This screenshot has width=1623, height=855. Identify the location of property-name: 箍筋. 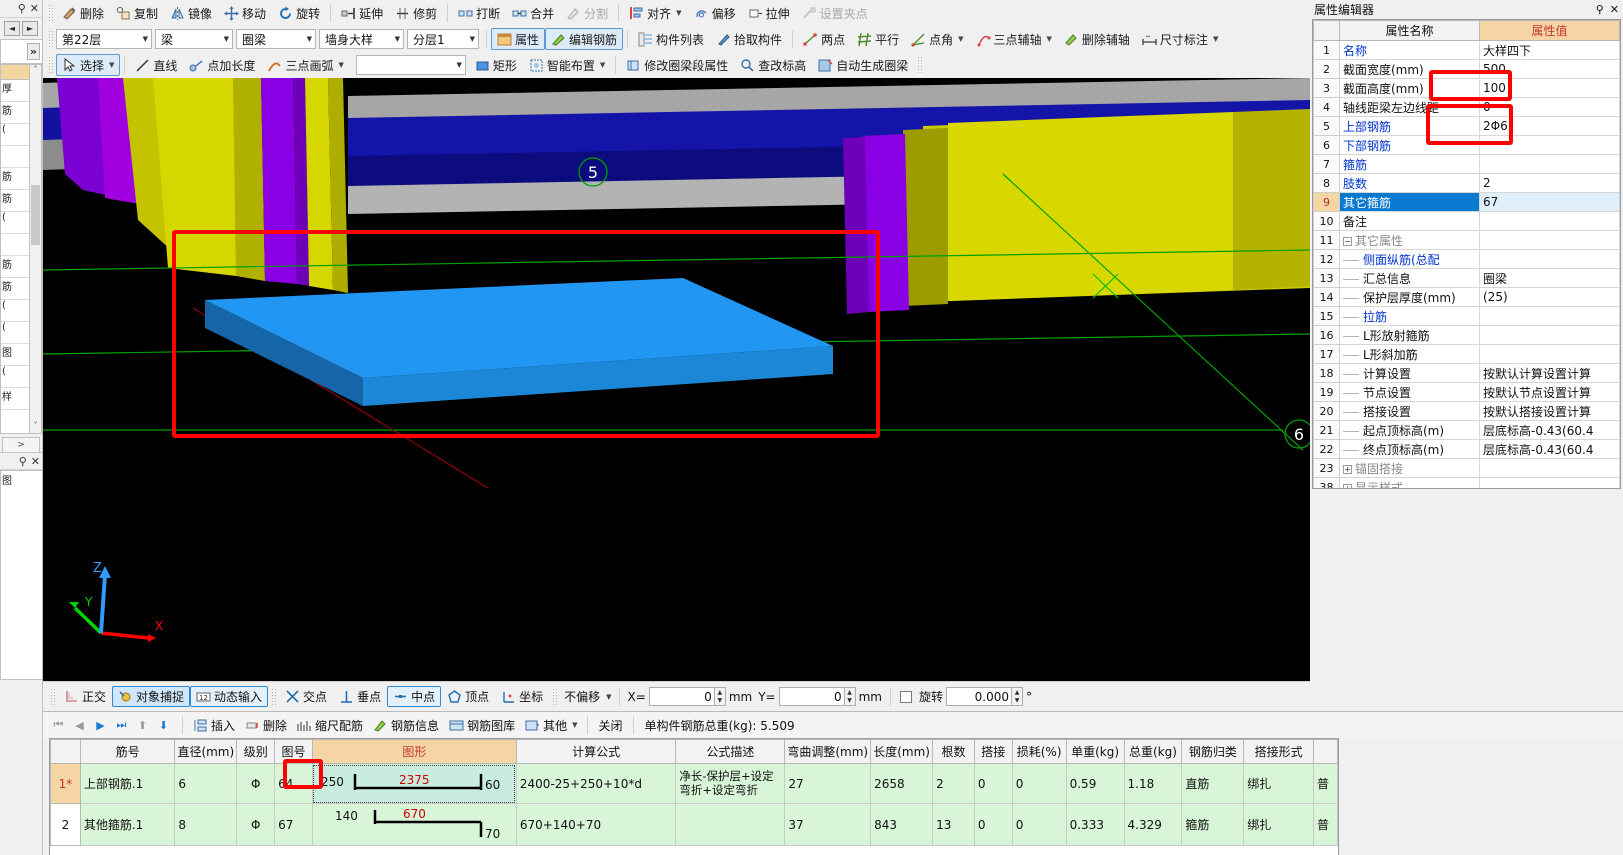
(1409, 164).